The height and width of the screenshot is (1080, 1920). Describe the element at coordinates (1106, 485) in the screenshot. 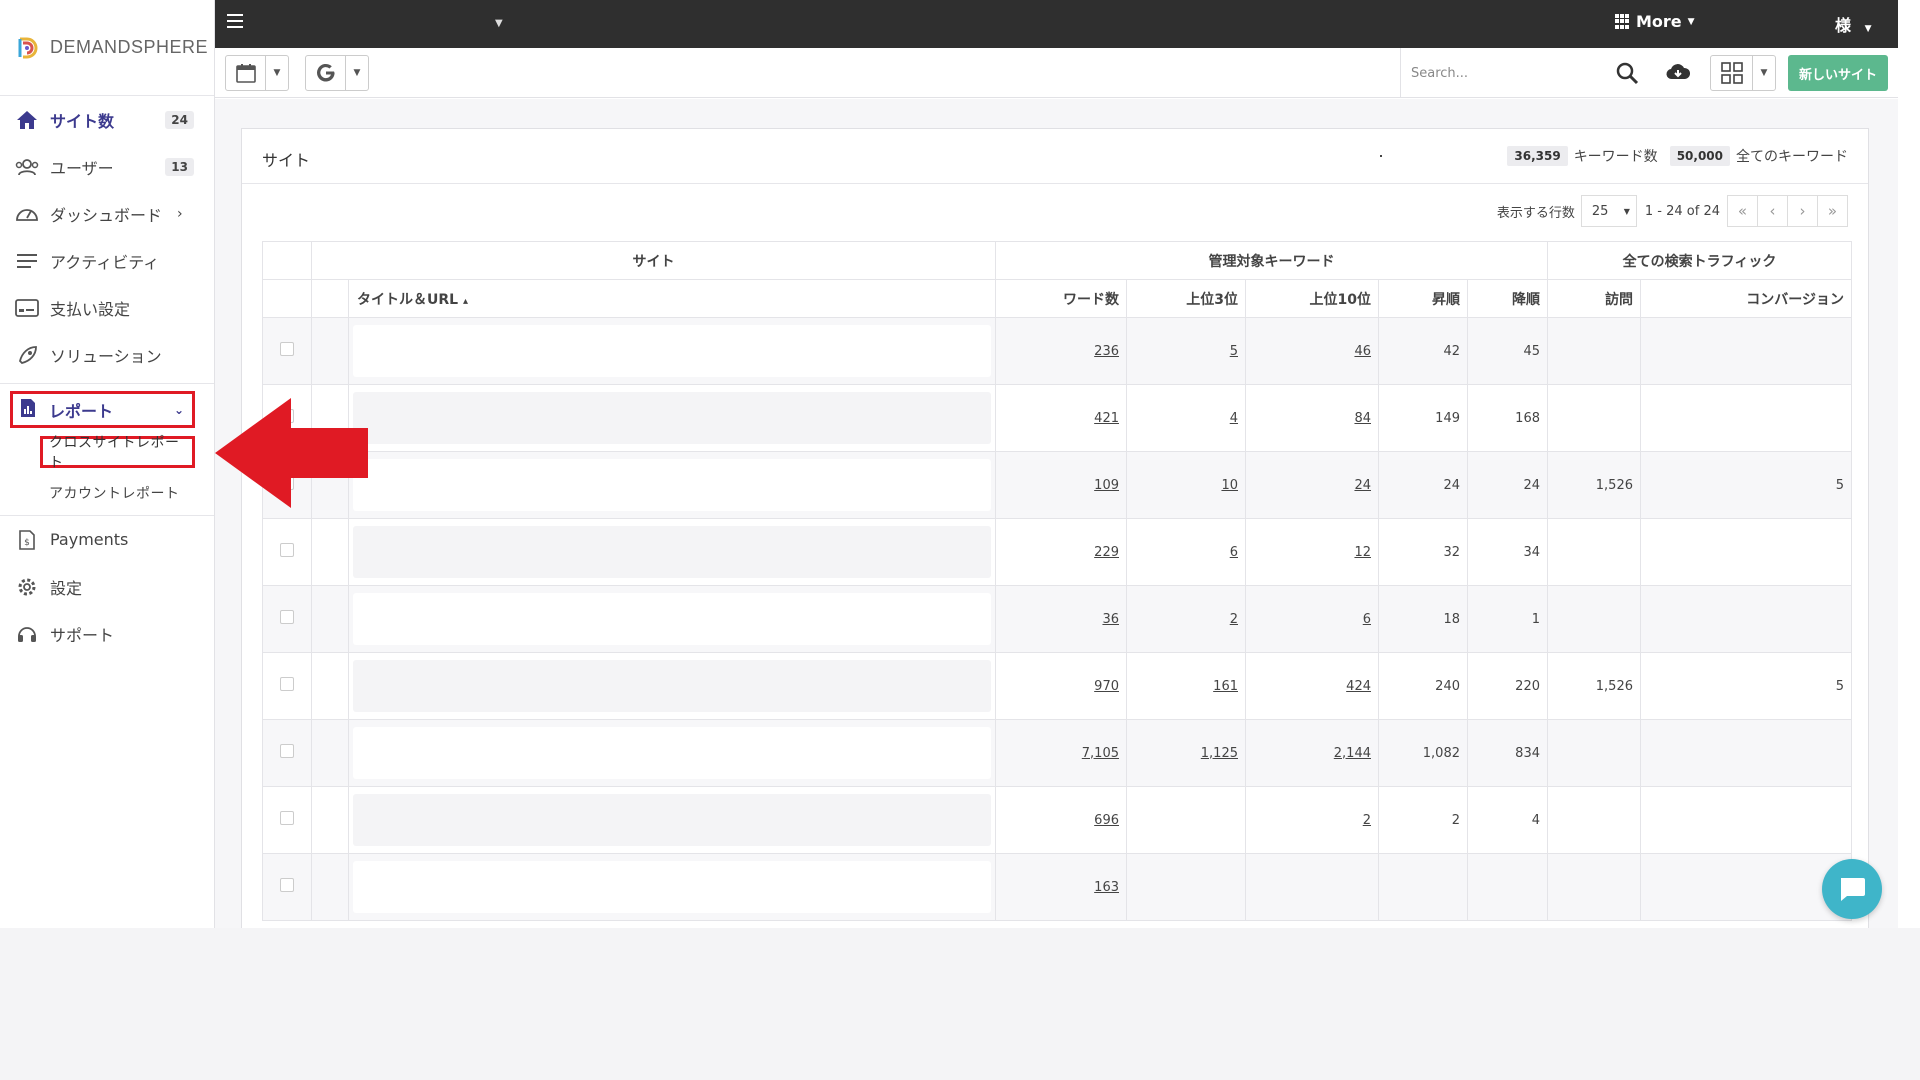

I see `cell-link-words: 109` at that location.